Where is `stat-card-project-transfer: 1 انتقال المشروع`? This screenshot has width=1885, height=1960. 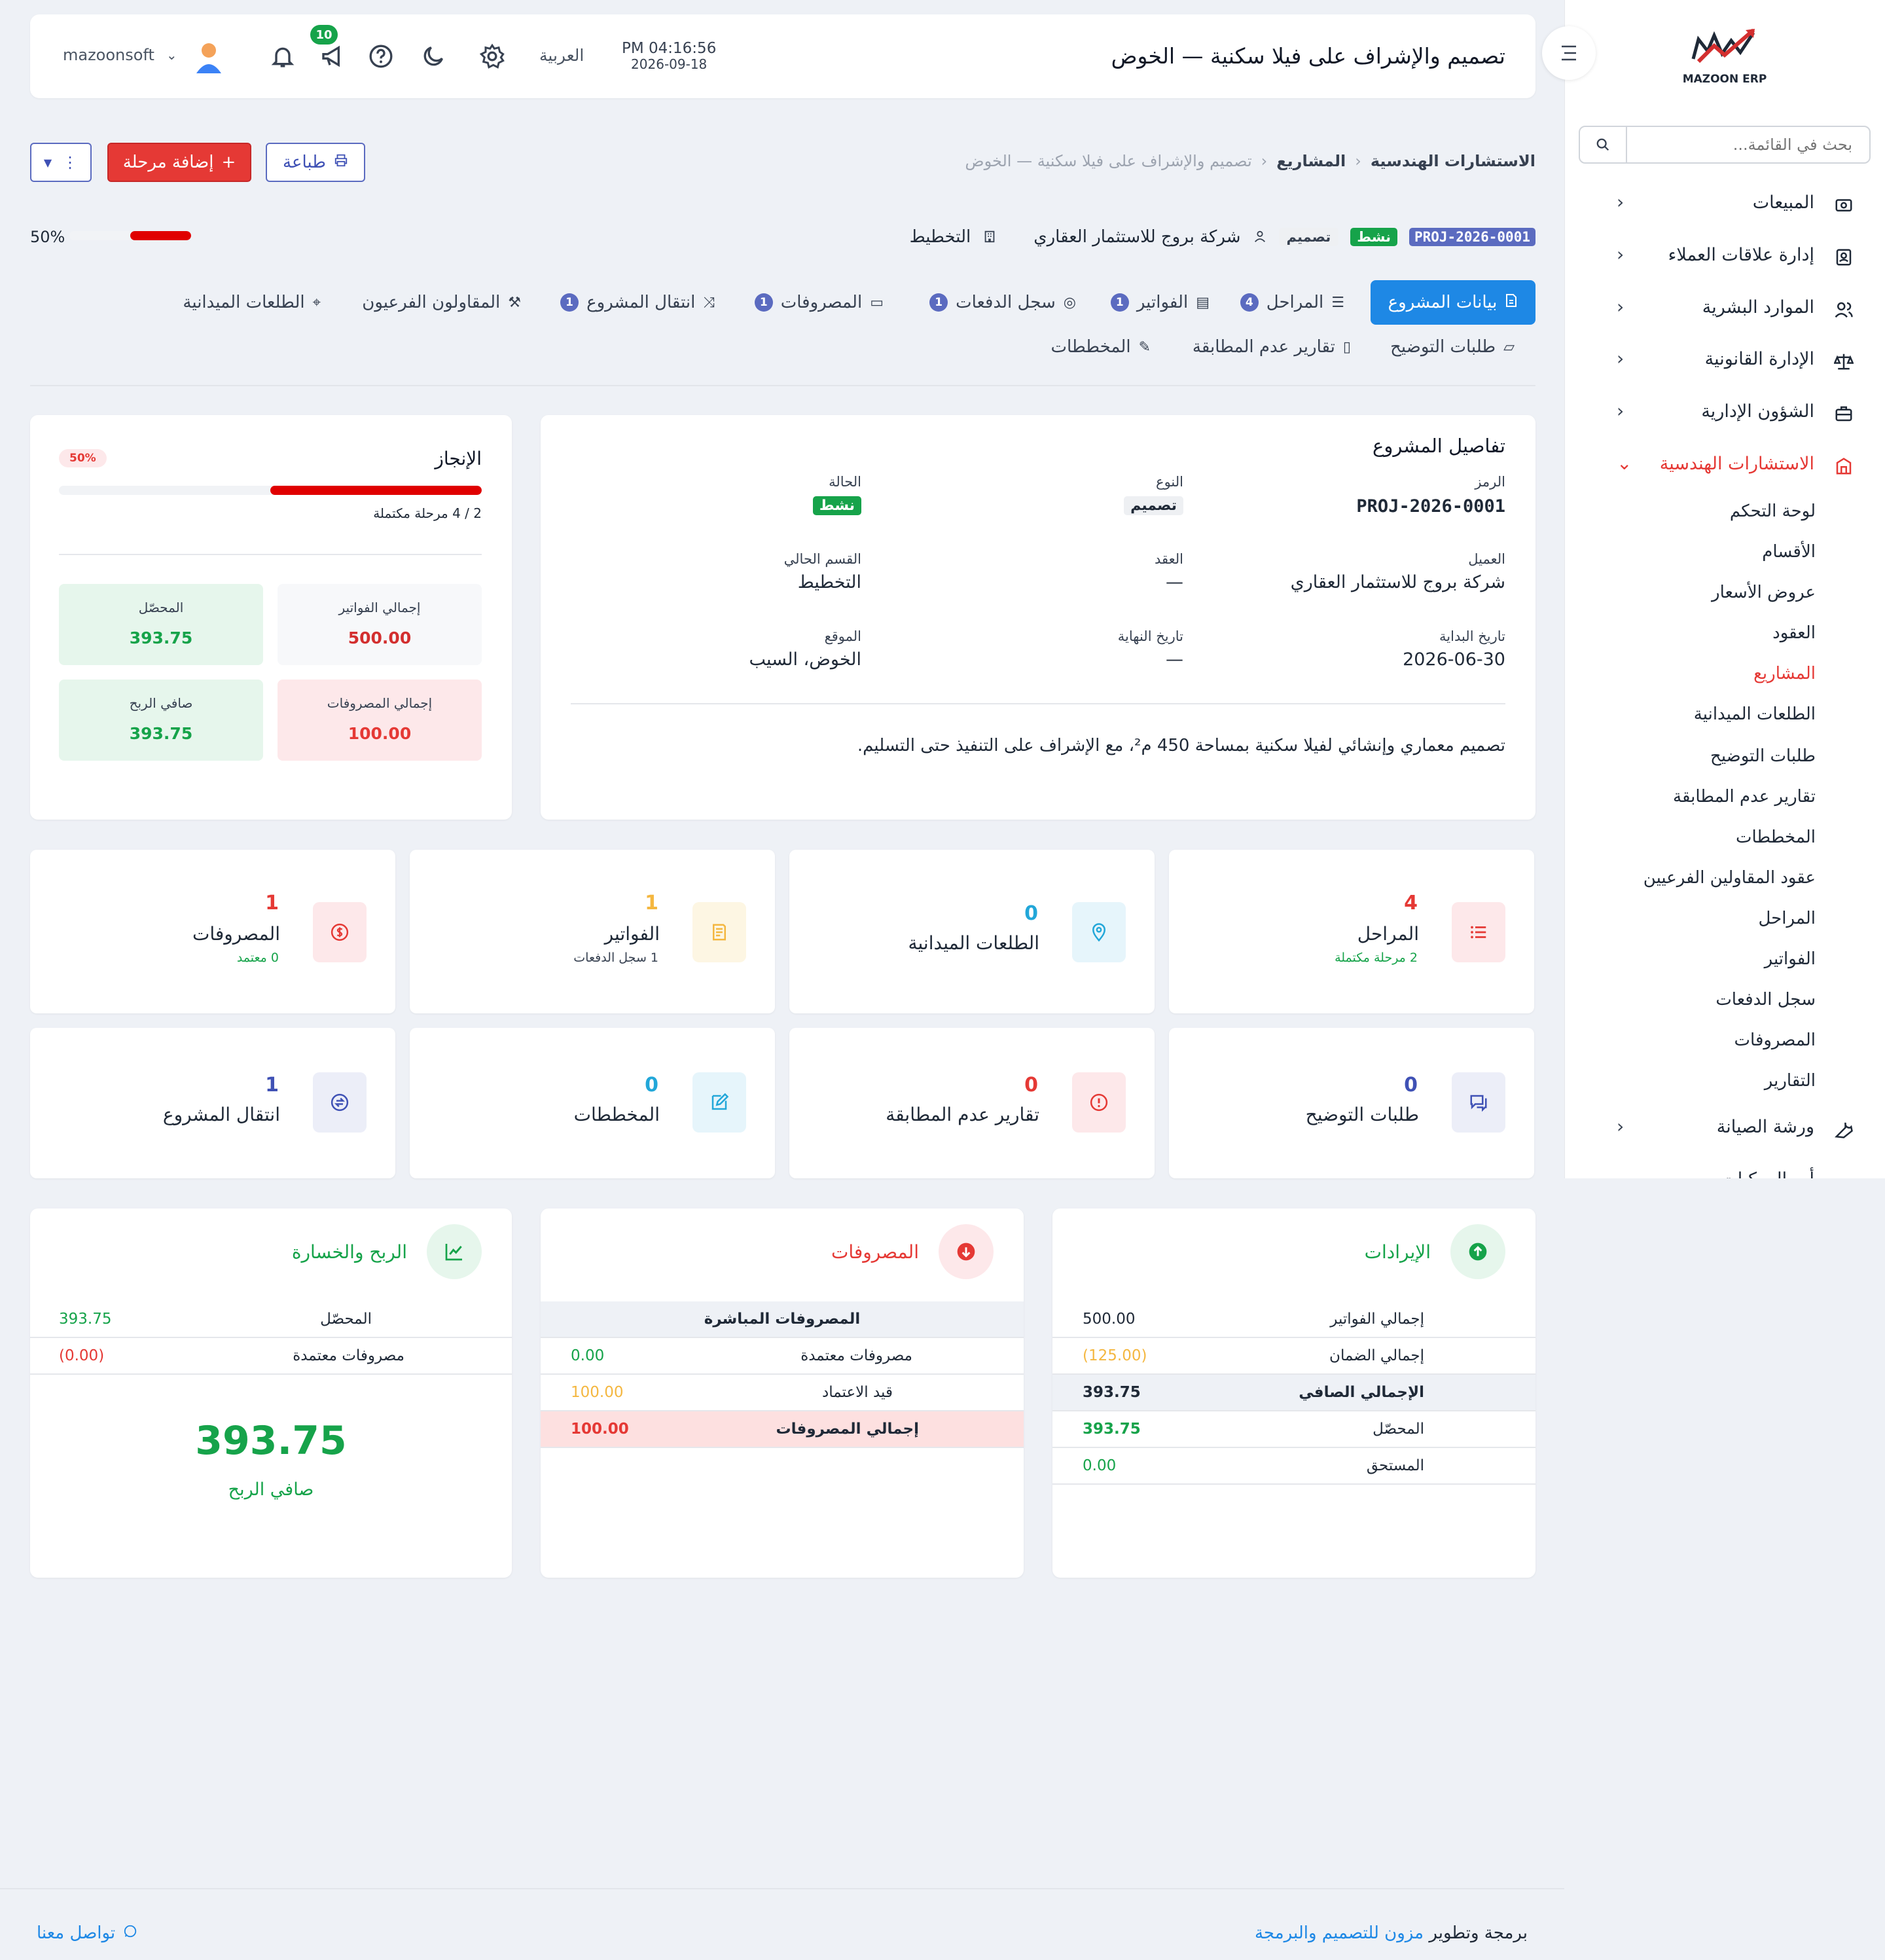
stat-card-project-transfer: 1 انتقال المشروع is located at coordinates (212, 1103).